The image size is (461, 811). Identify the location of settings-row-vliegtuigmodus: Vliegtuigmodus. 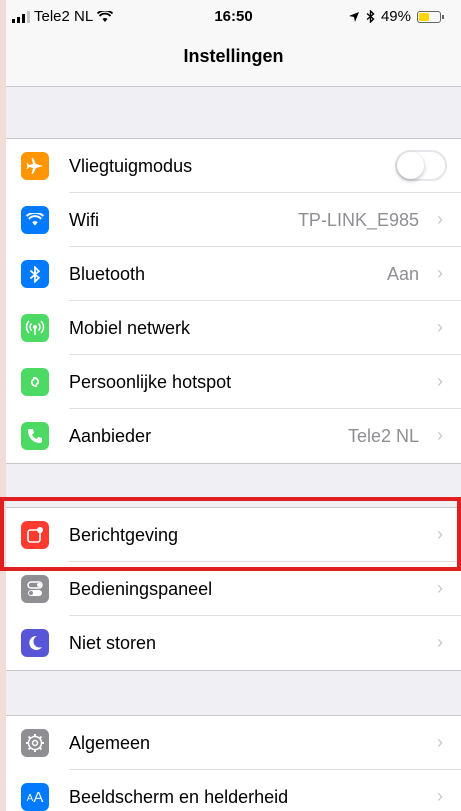
(233, 166).